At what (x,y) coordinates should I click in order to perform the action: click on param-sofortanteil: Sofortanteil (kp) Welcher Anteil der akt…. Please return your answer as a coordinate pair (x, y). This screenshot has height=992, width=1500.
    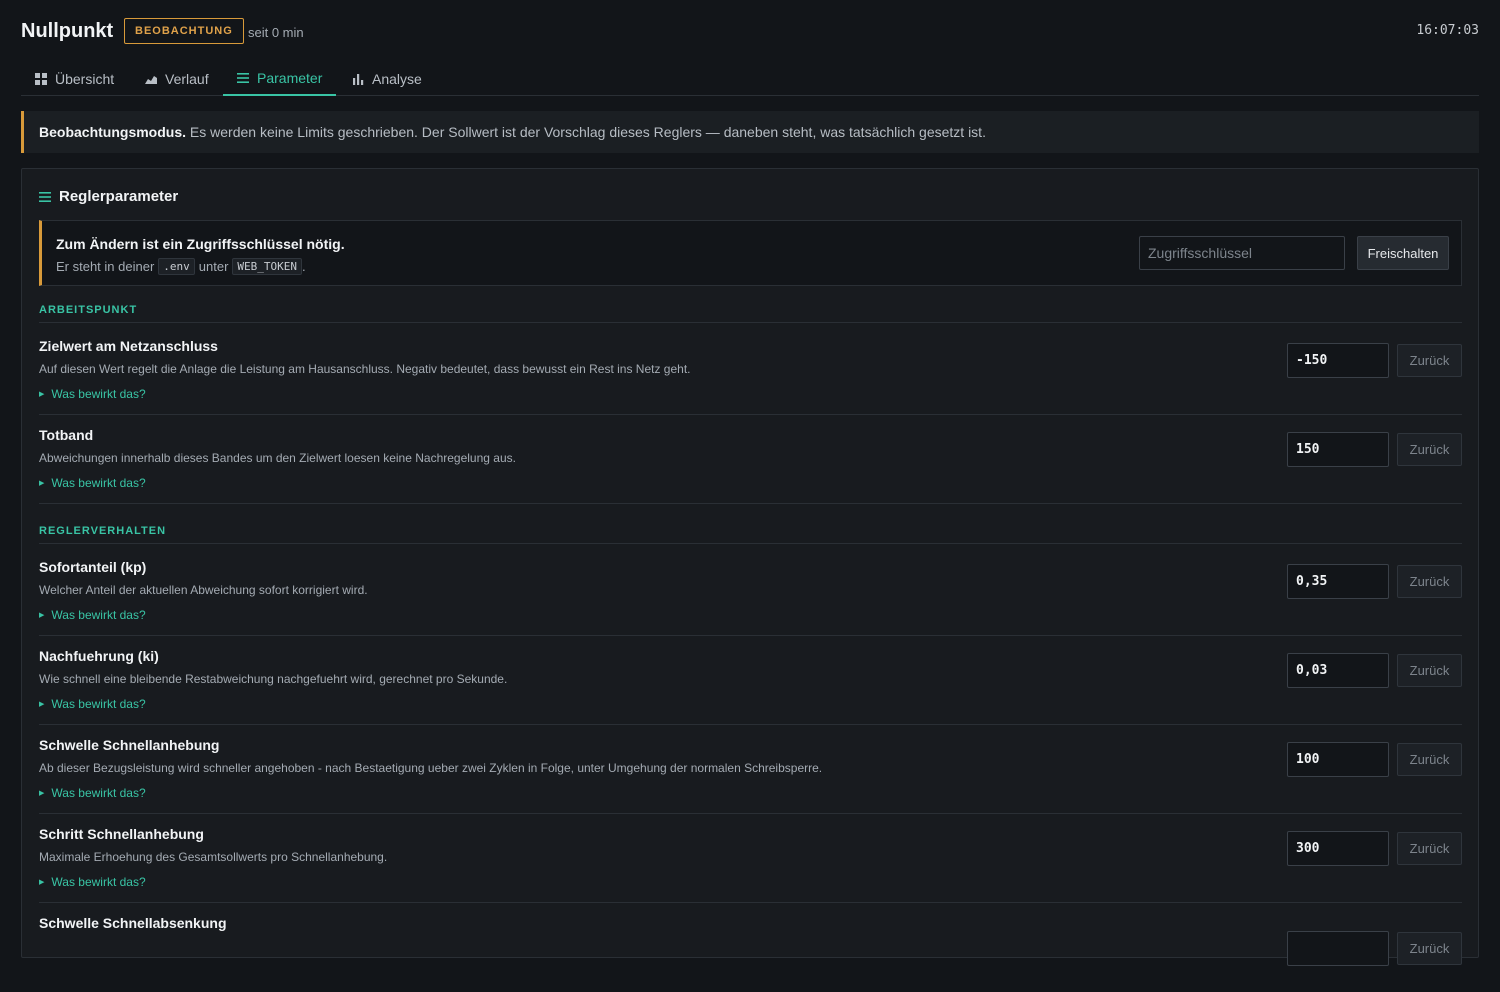
    Looking at the image, I should click on (750, 591).